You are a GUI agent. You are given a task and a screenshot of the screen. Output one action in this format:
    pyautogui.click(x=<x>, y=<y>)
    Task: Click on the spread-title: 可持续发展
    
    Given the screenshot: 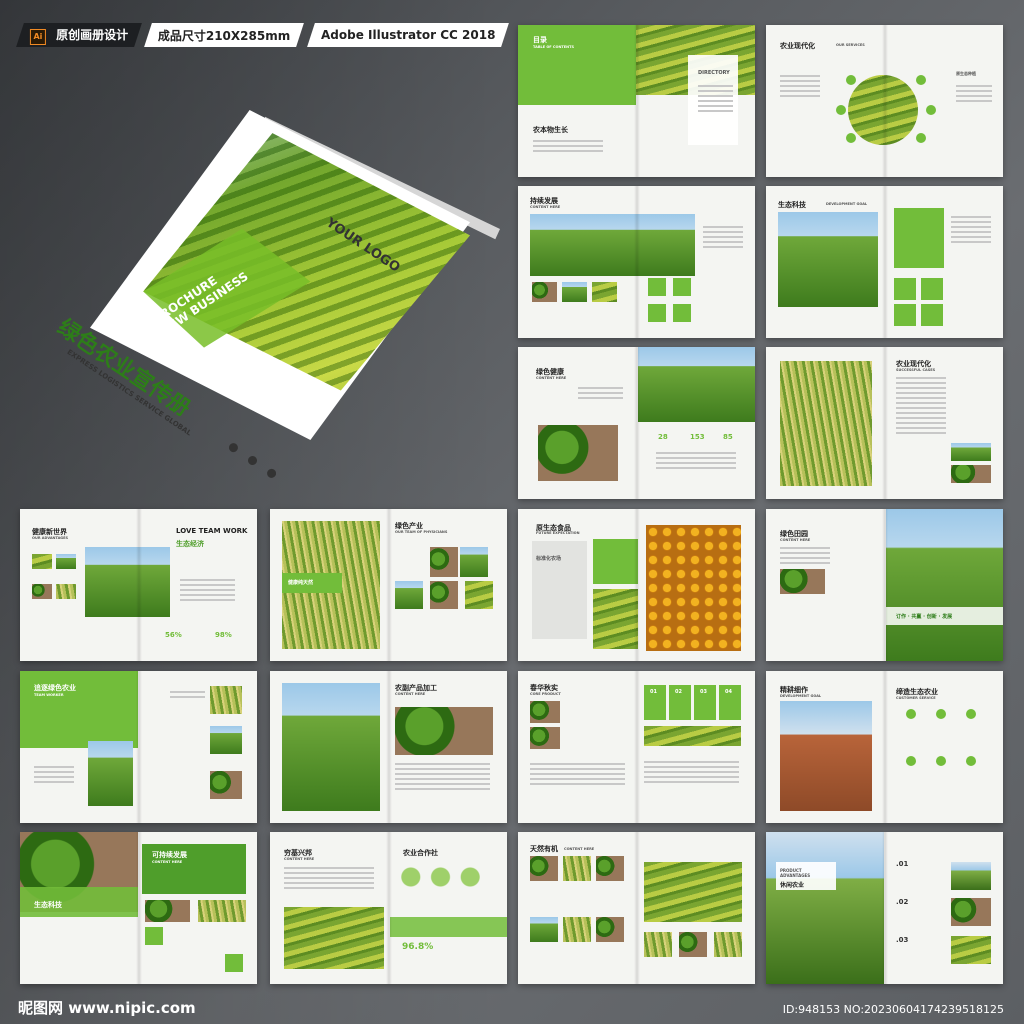 What is the action you would take?
    pyautogui.click(x=169, y=855)
    